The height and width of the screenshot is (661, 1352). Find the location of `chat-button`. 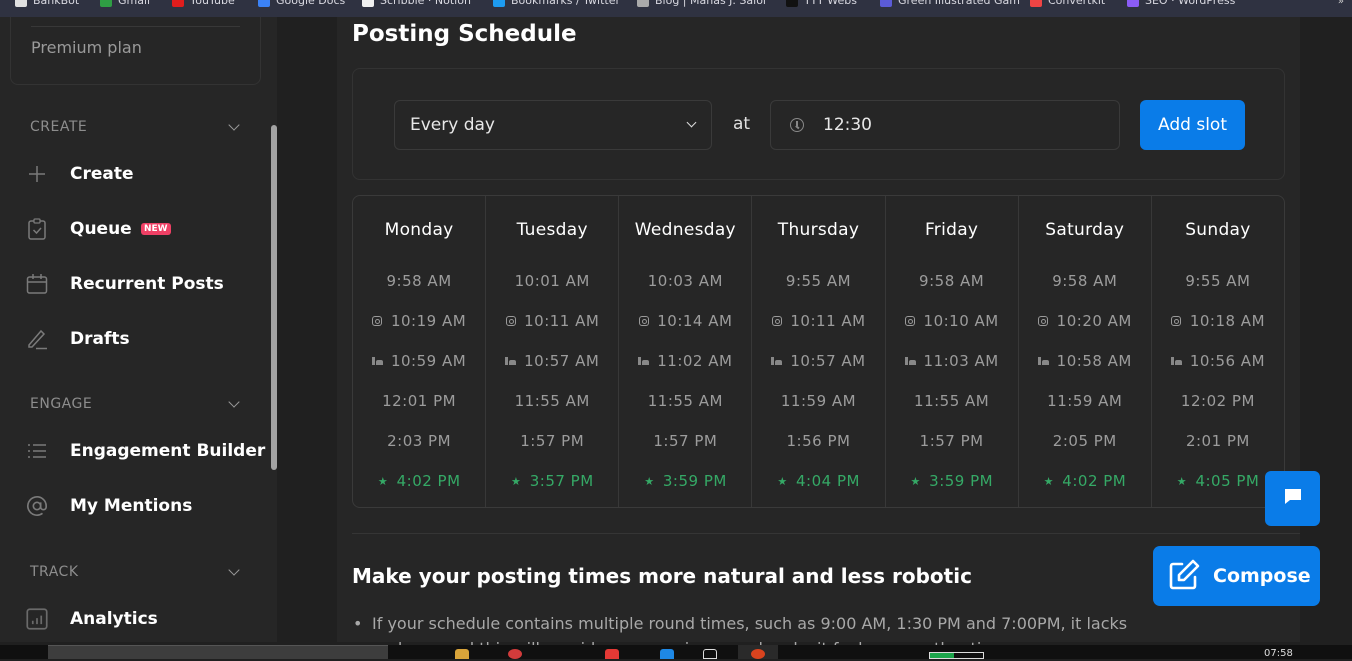

chat-button is located at coordinates (1292, 498).